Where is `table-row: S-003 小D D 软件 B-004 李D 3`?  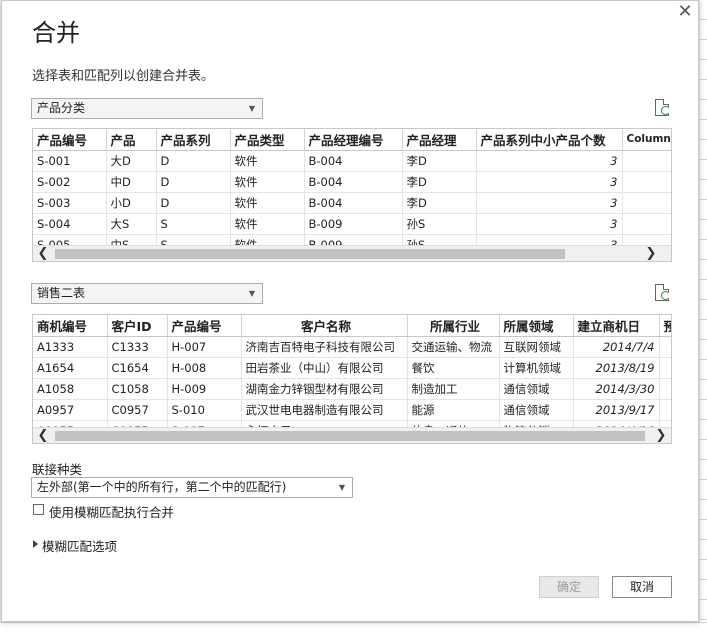
table-row: S-003 小D D 软件 B-004 李D 3 is located at coordinates (352, 203).